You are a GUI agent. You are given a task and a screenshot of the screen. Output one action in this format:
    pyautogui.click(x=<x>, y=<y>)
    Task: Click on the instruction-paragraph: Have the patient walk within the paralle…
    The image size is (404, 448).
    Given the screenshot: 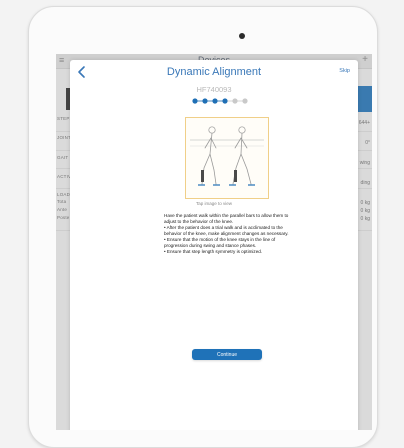 What is the action you would take?
    pyautogui.click(x=226, y=218)
    